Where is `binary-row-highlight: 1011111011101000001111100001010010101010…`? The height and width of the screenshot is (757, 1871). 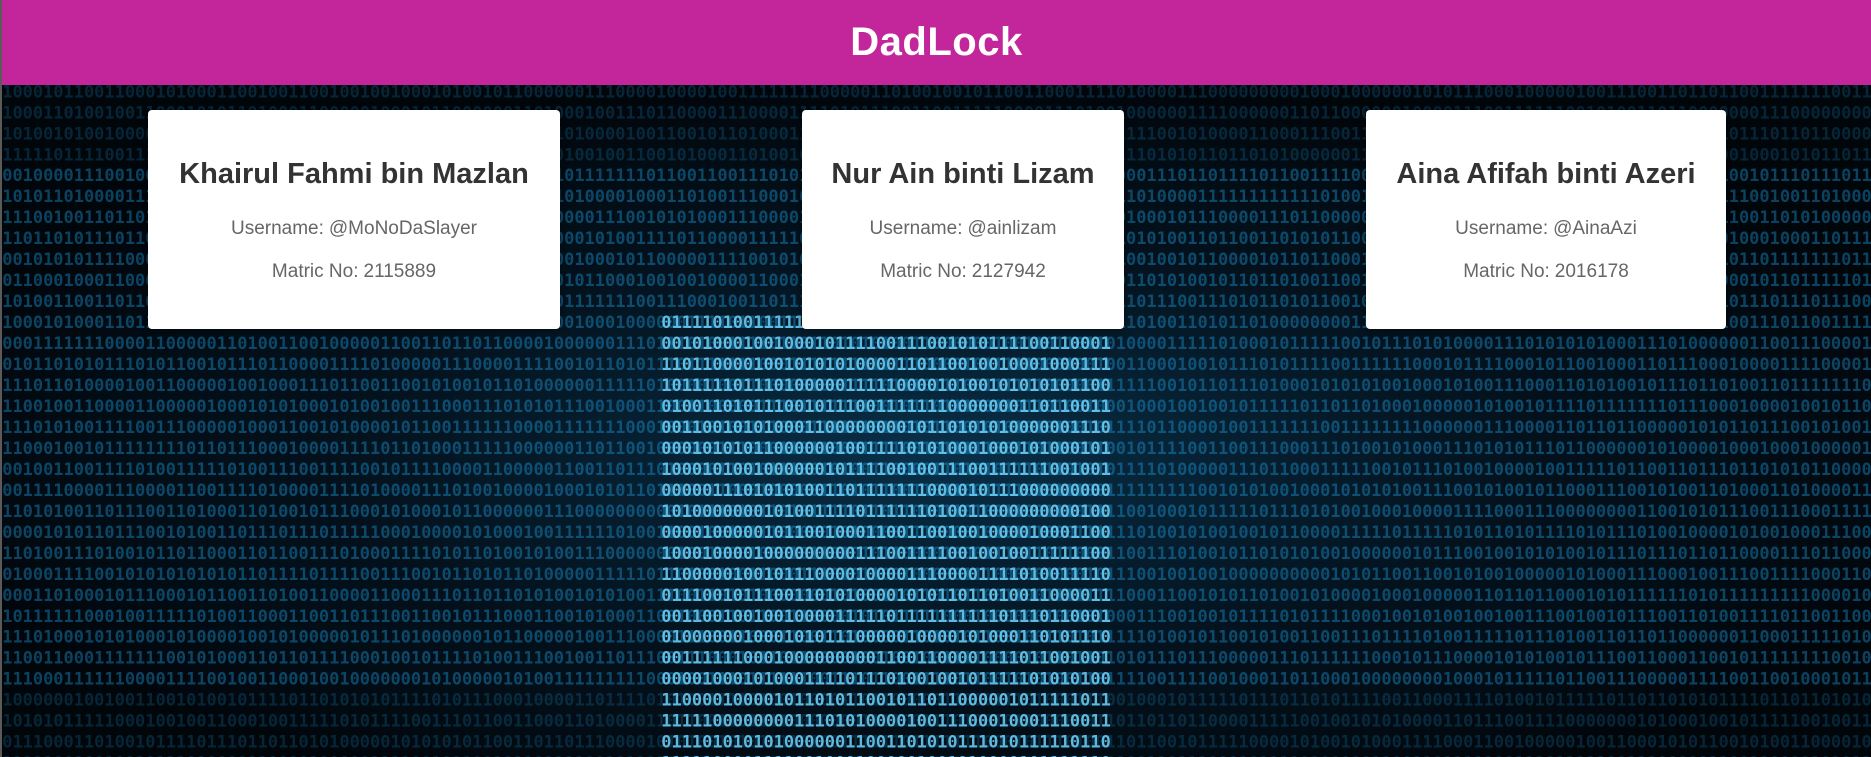 binary-row-highlight: 1011111011101000001111100001010010101010… is located at coordinates (886, 386).